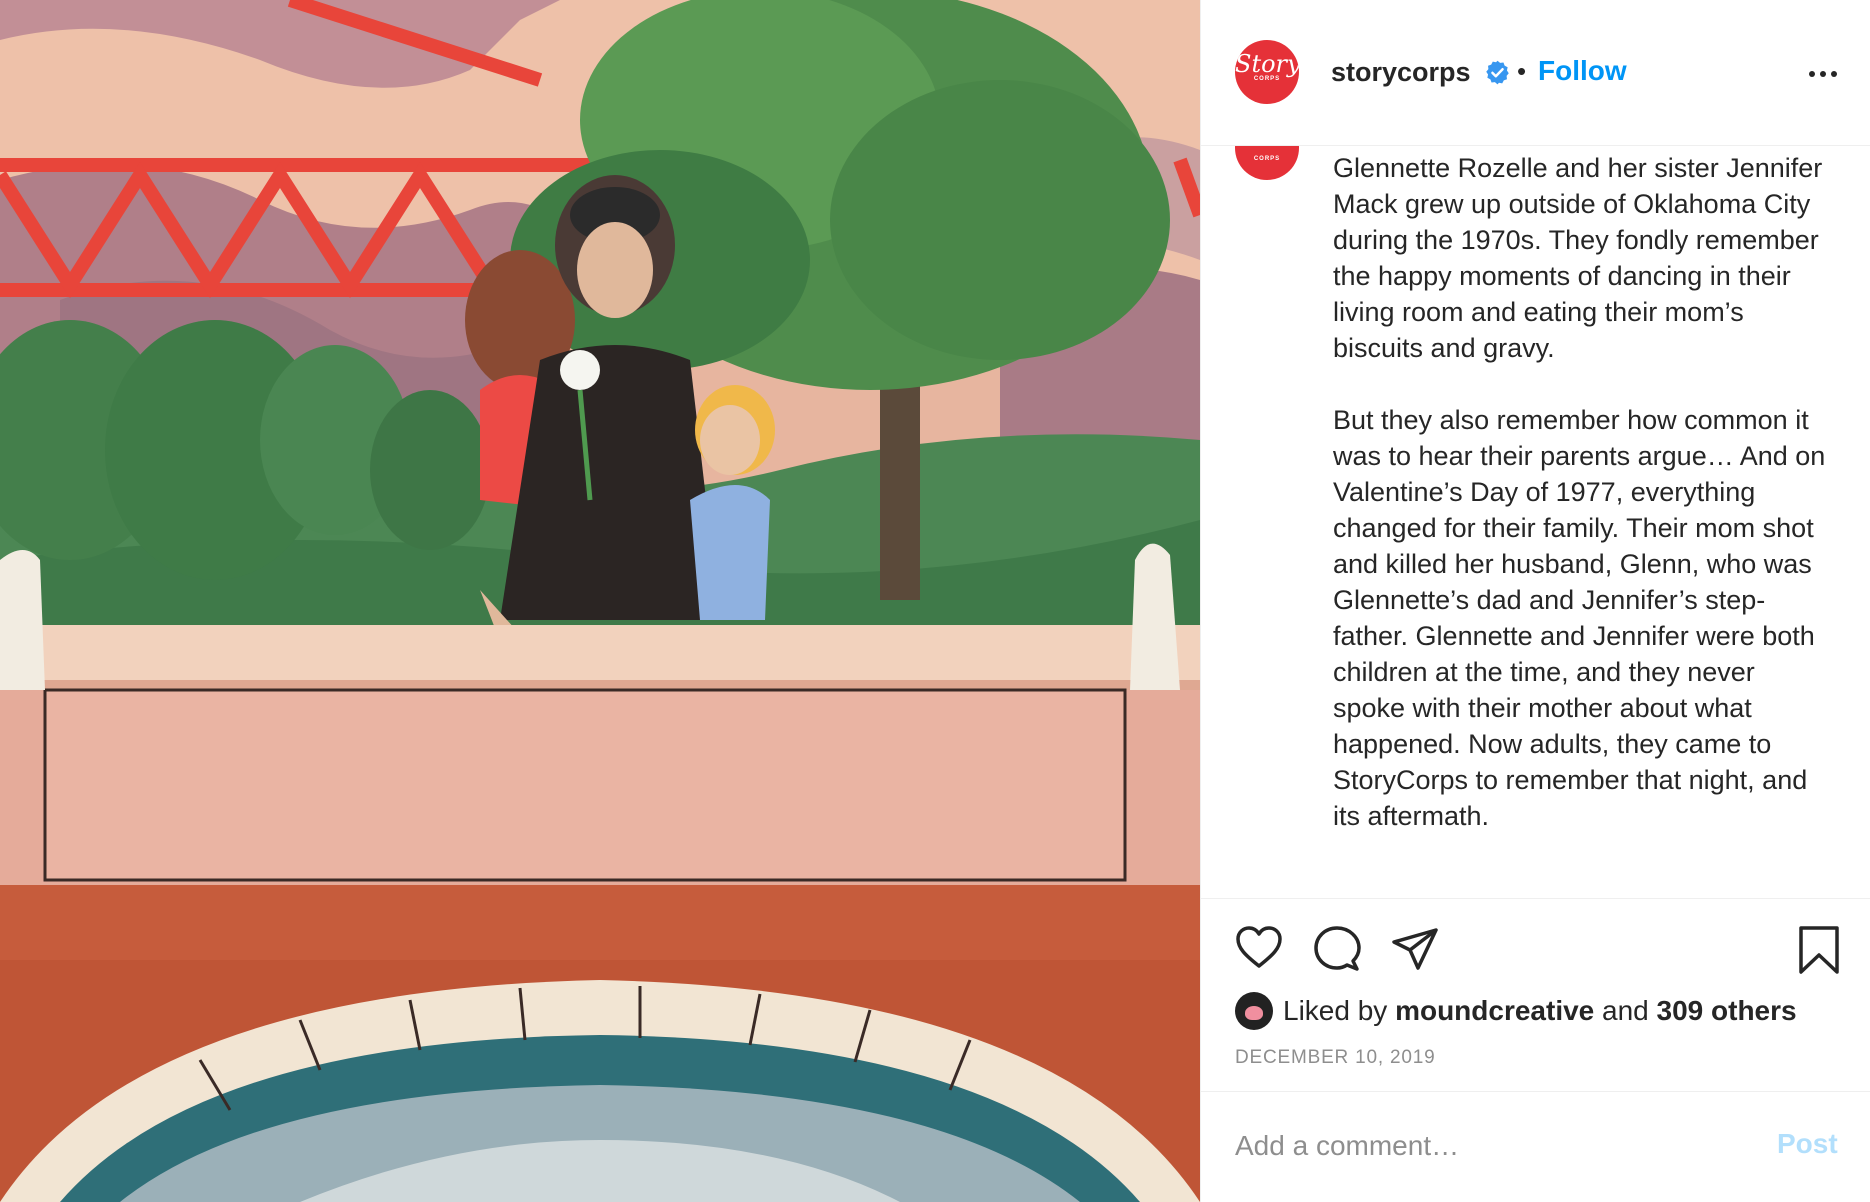 This screenshot has height=1202, width=1870. I want to click on follow-button: Follow, so click(1582, 71).